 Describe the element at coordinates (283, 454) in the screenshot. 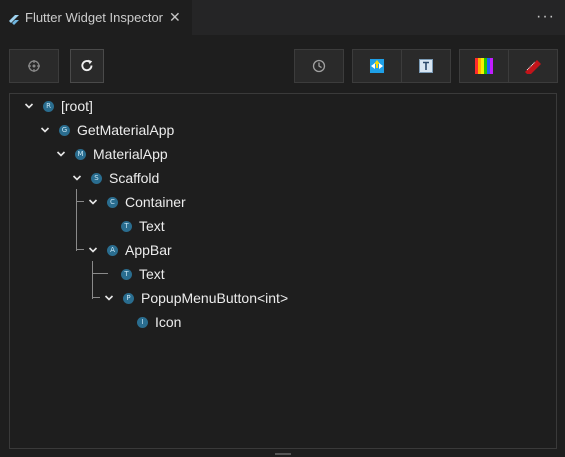

I see `panel-resize-handle` at that location.